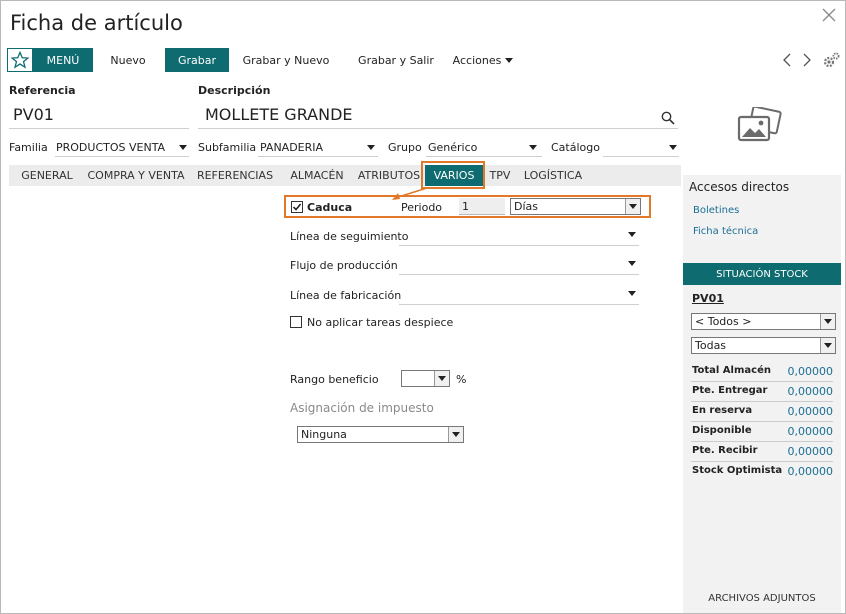  Describe the element at coordinates (453, 175) in the screenshot. I see `tab-highlight-frame` at that location.